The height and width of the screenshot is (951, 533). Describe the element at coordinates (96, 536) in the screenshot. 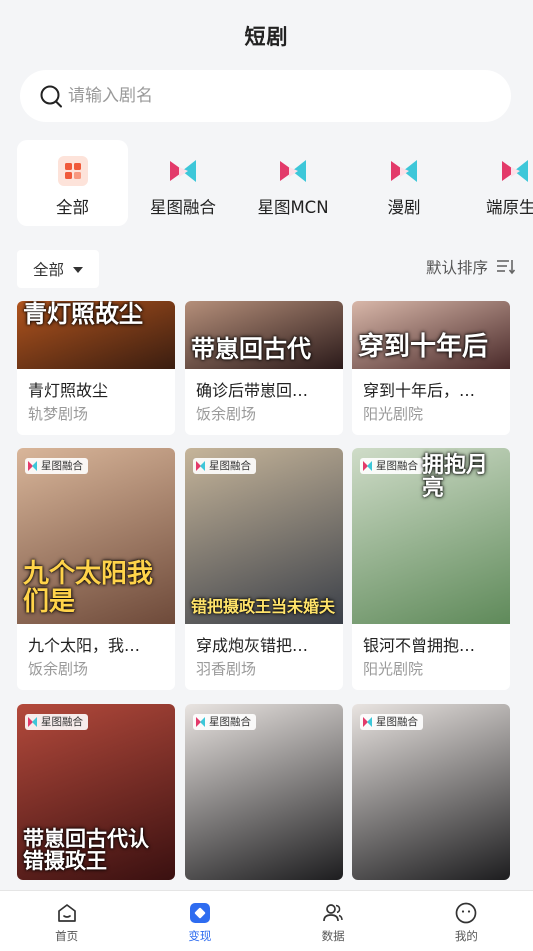

I see `cover-image: 星图融合 九个太阳我们是` at that location.